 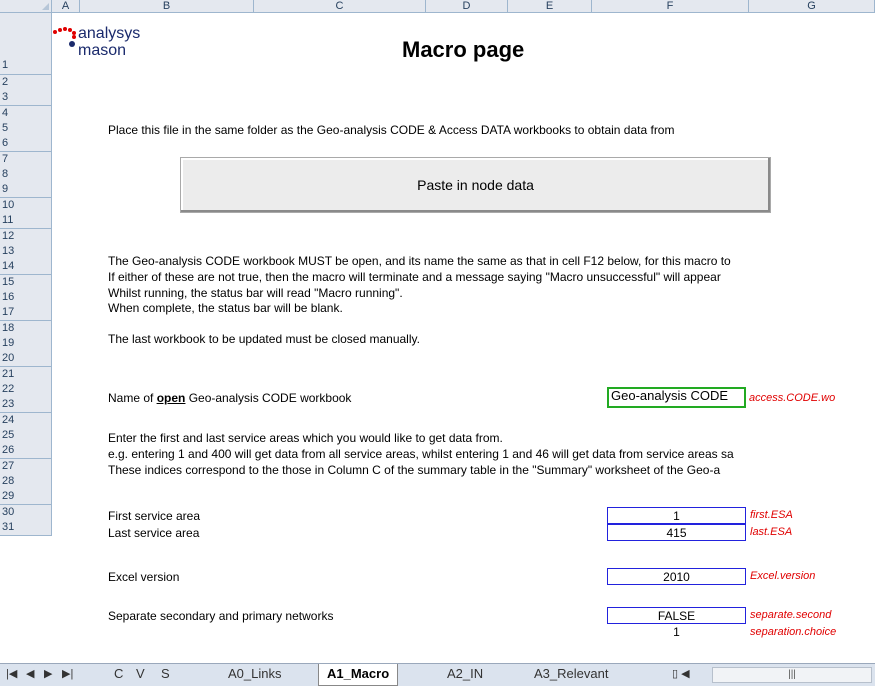 What do you see at coordinates (268, 398) in the screenshot?
I see `name-label-post: Geo-analysis CODE workbook` at bounding box center [268, 398].